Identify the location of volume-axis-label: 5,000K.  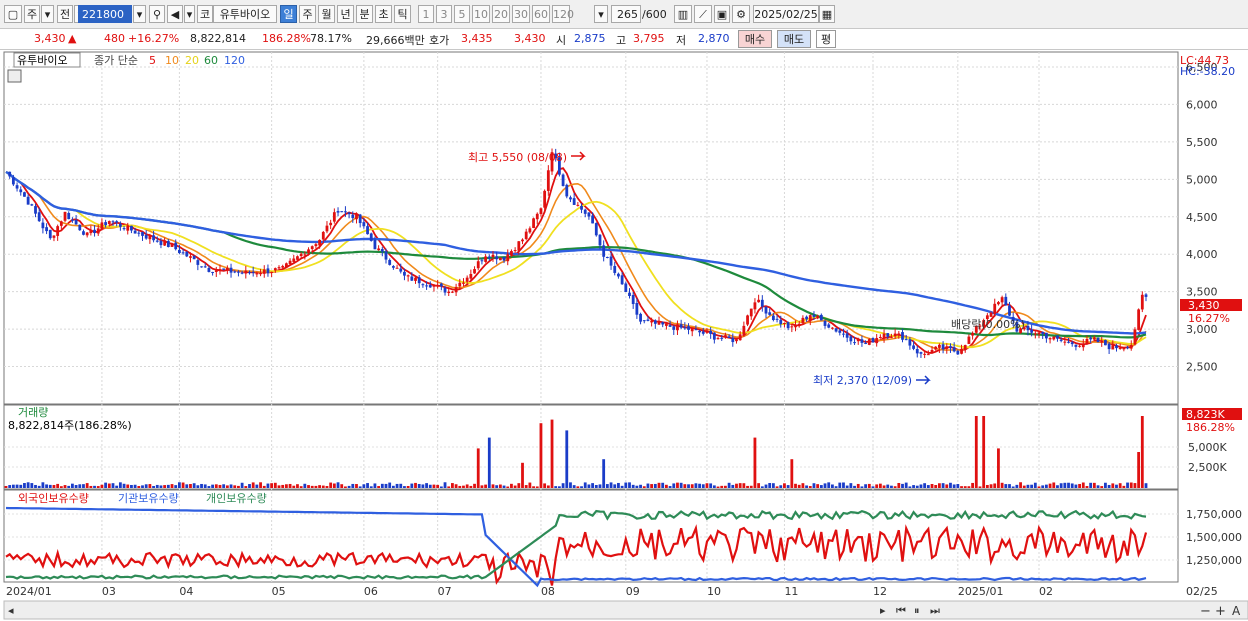
(1207, 447).